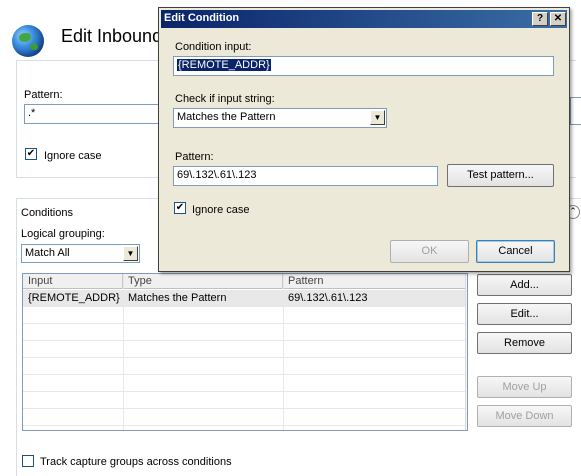 Image resolution: width=581 pixels, height=476 pixels. Describe the element at coordinates (203, 298) in the screenshot. I see `cell-type: Matches the Pattern` at that location.